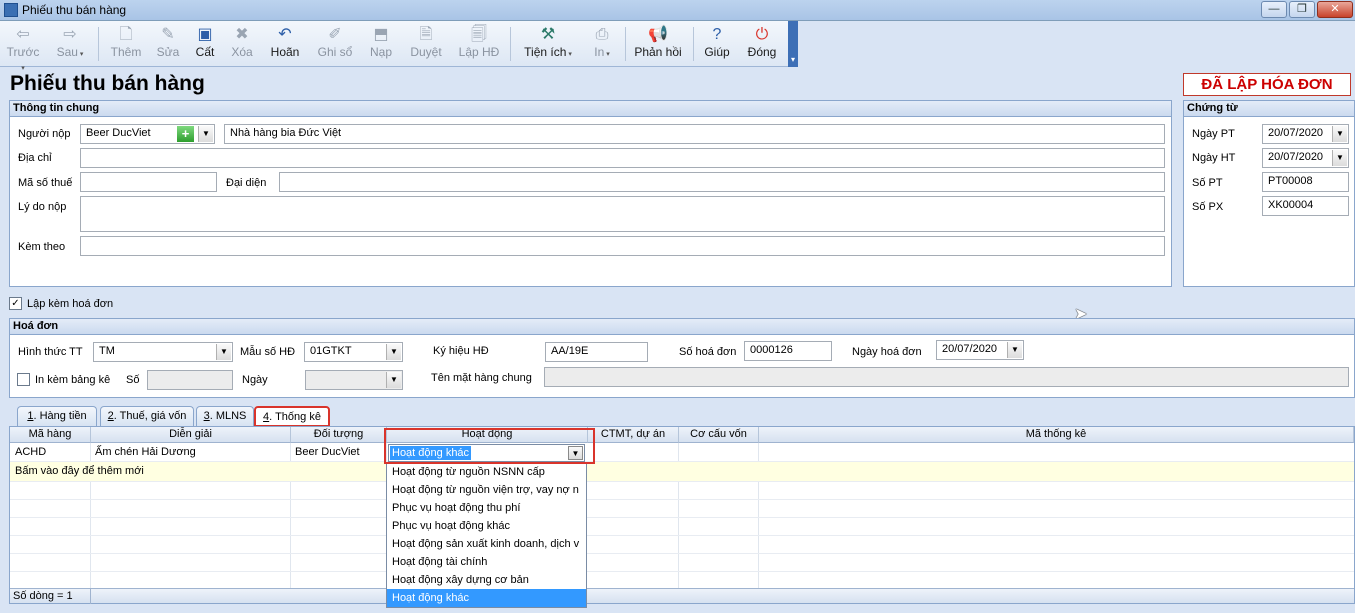 This screenshot has width=1355, height=613. Describe the element at coordinates (486, 453) in the screenshot. I see `activity-combobox: Hoạt động khác ▼` at that location.